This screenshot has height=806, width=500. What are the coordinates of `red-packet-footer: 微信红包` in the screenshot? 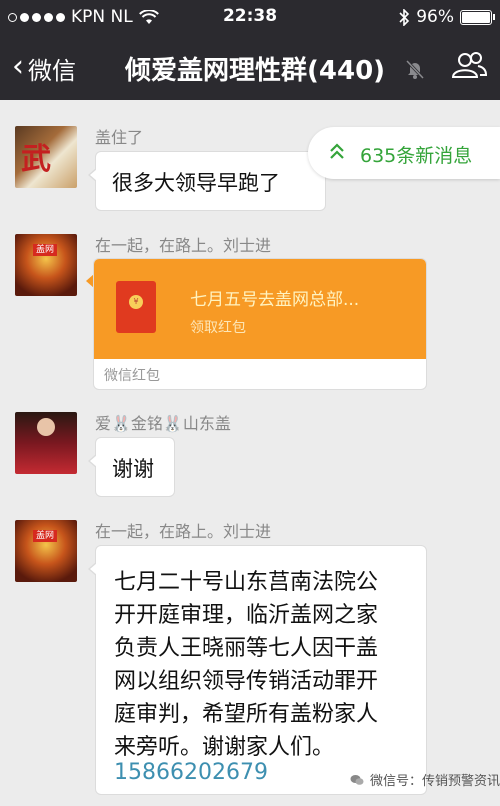 It's located at (132, 376).